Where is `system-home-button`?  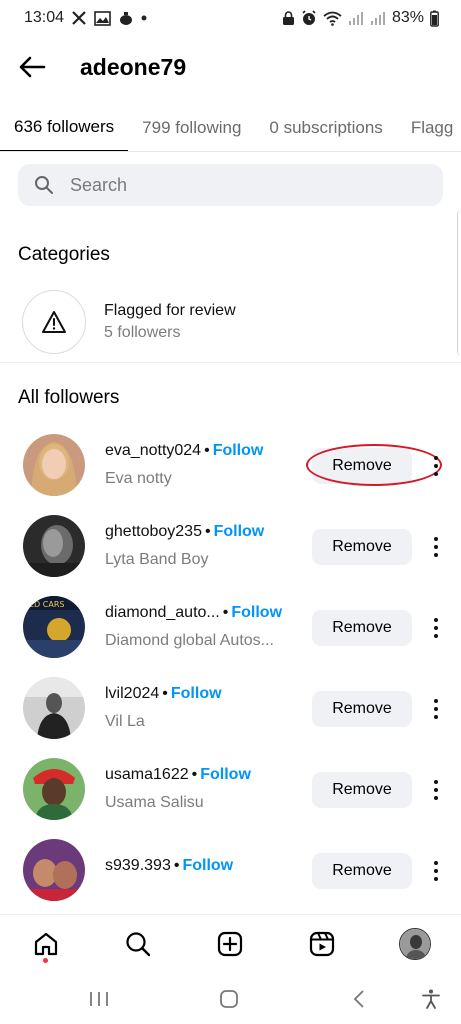 system-home-button is located at coordinates (229, 999).